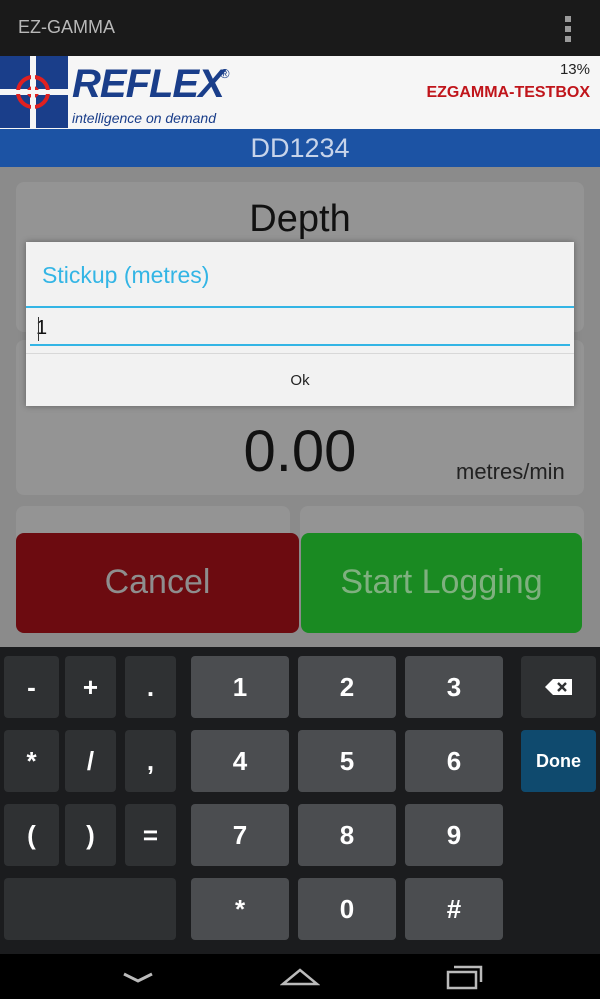 The width and height of the screenshot is (600, 999). I want to click on key-period: ., so click(150, 687).